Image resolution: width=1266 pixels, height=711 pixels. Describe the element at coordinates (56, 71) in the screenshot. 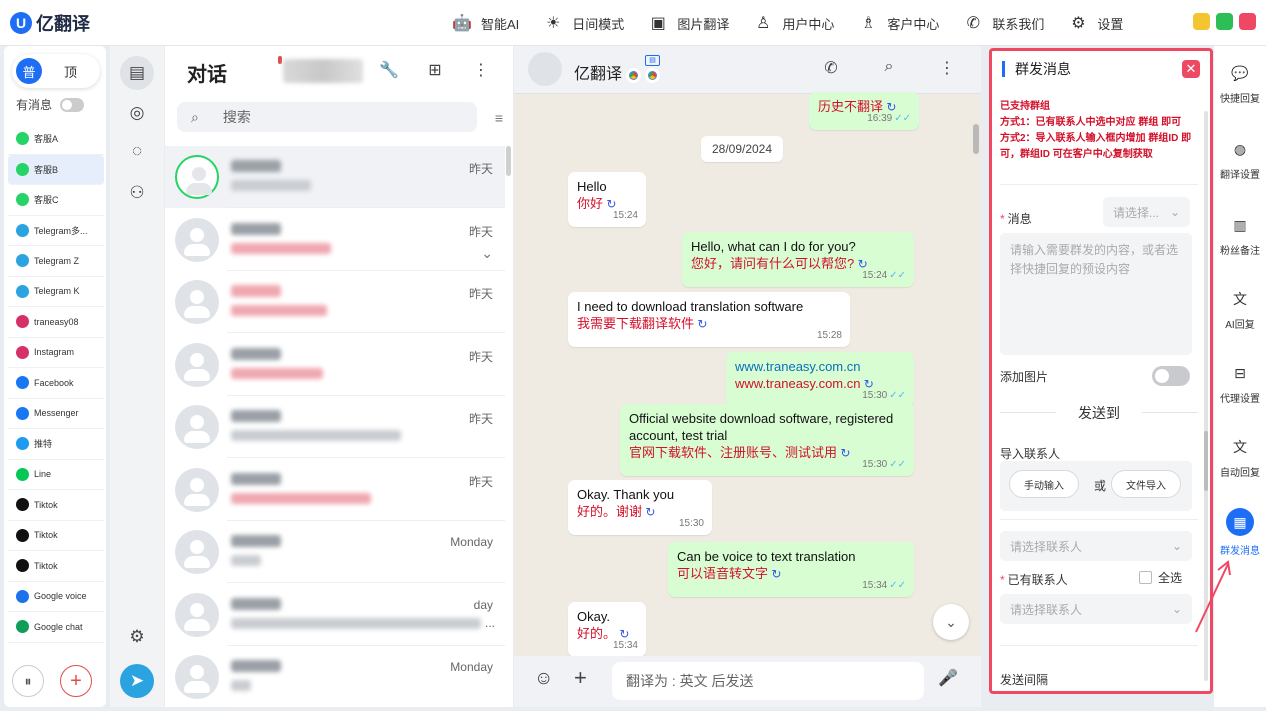

I see `pin-segment: 普 顶` at that location.